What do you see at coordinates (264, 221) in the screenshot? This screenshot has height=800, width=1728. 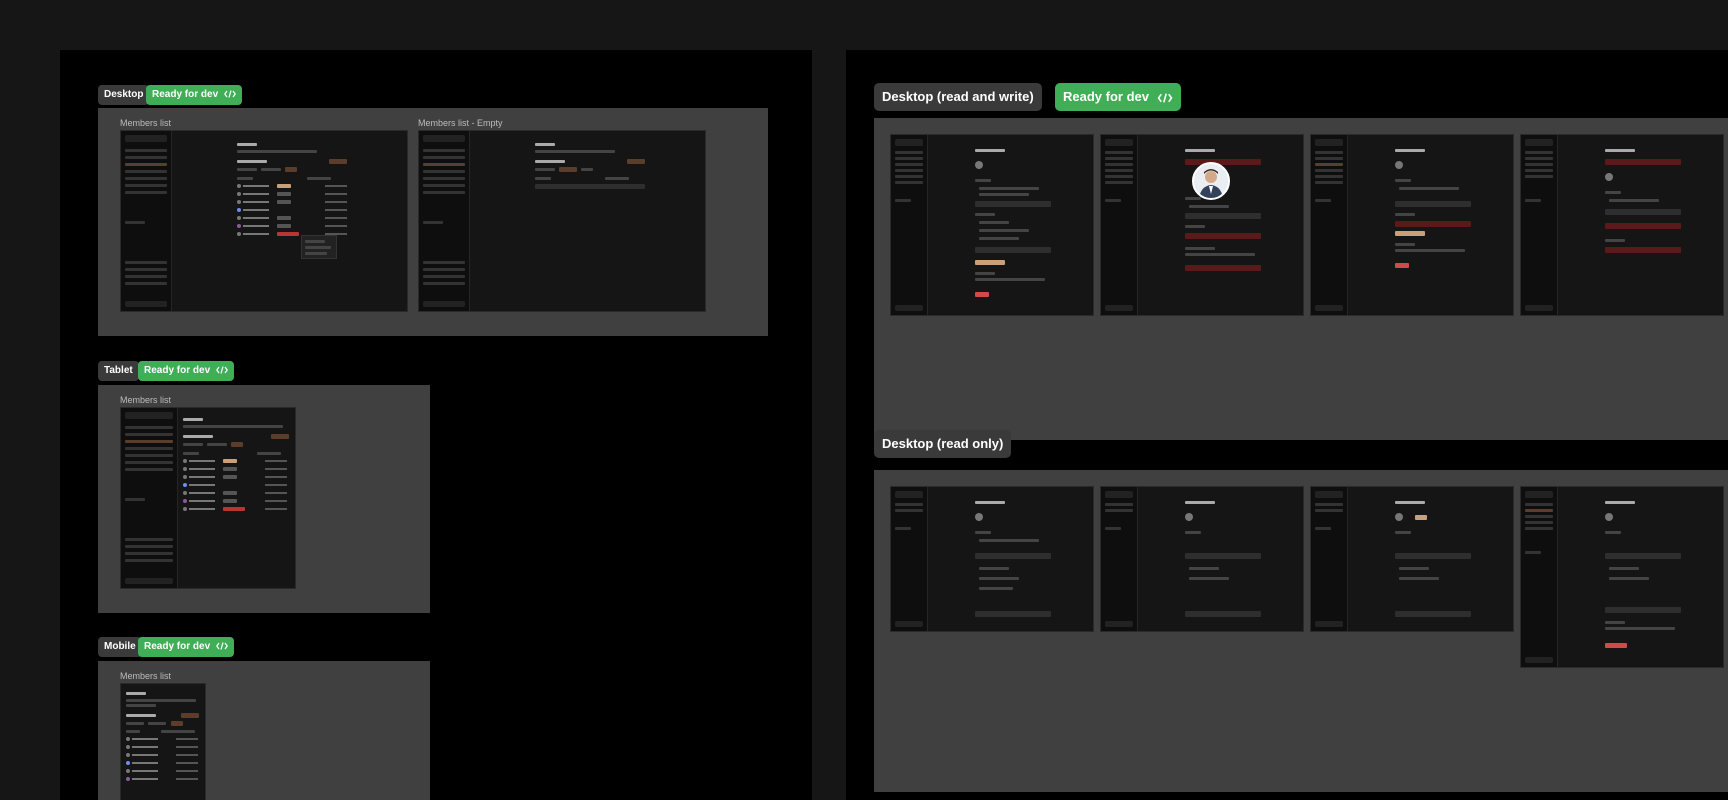 I see `members-list-frame` at bounding box center [264, 221].